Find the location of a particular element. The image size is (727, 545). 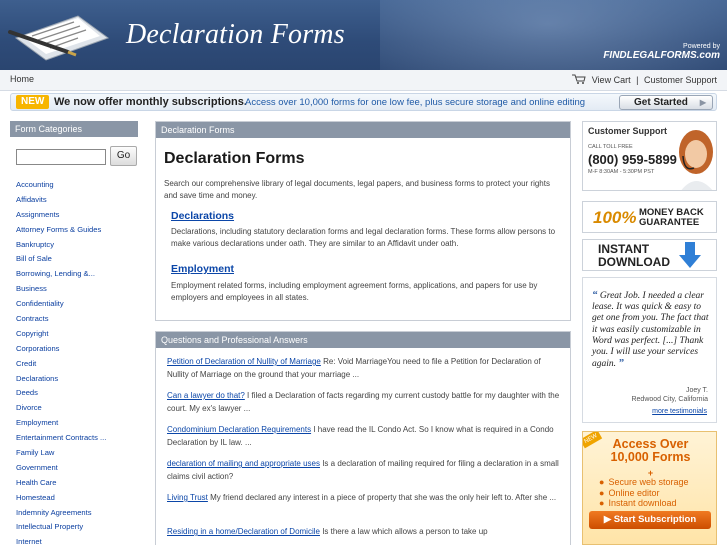

declarations-panel-title: Declaration Forms is located at coordinates (363, 130).